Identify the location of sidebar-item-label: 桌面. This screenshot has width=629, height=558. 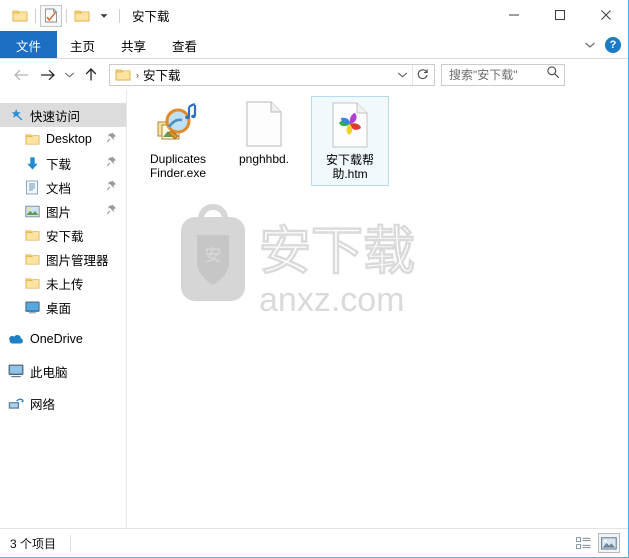
(59, 308).